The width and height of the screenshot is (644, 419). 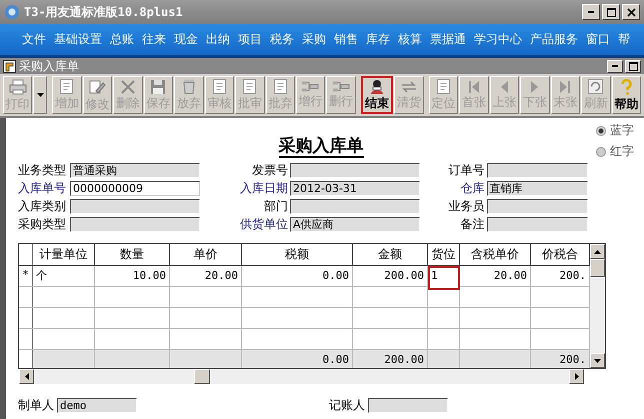 What do you see at coordinates (36, 405) in the screenshot?
I see `field-label: 制单人` at bounding box center [36, 405].